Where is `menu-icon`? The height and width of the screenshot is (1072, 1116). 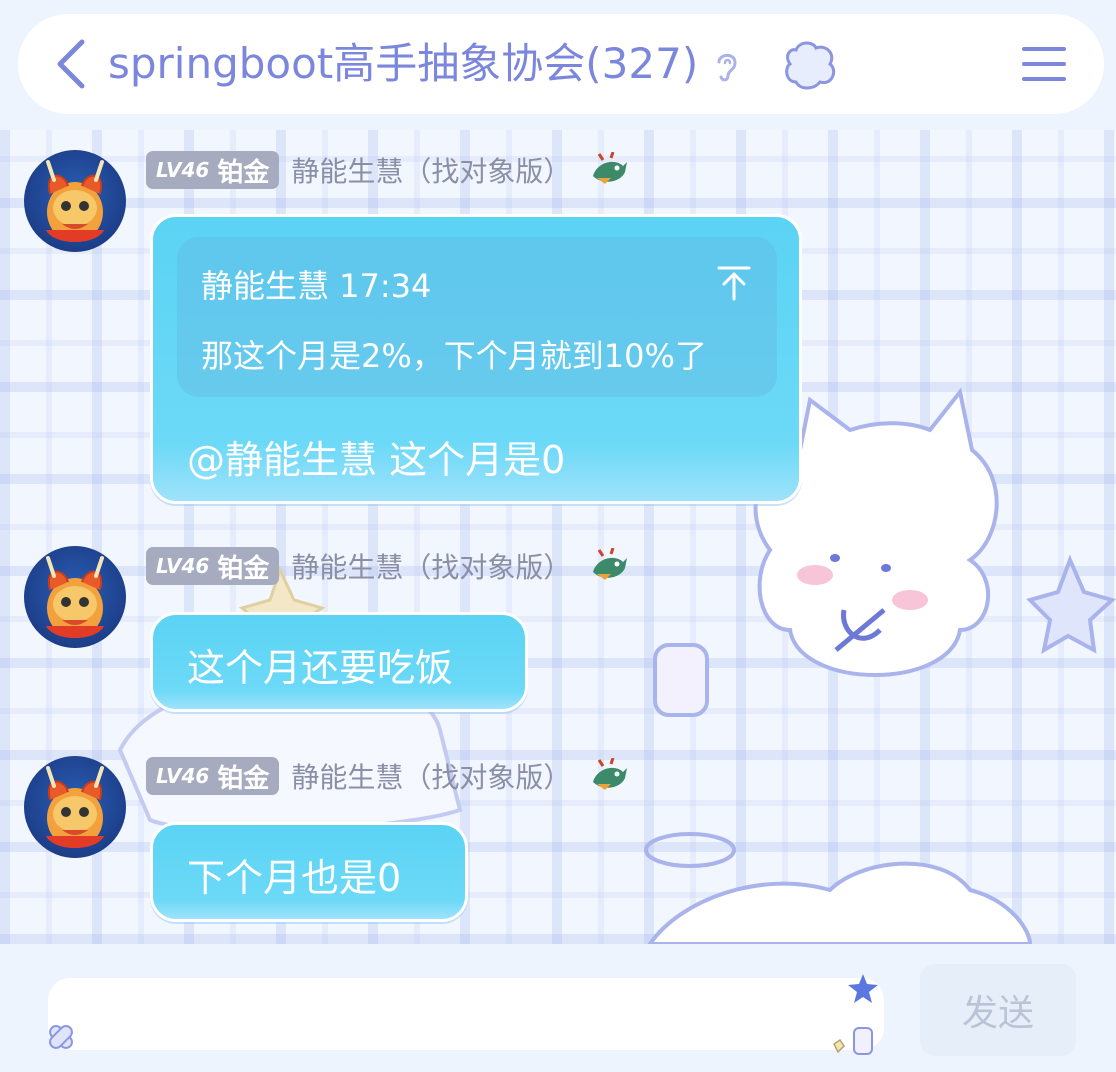 menu-icon is located at coordinates (1044, 64).